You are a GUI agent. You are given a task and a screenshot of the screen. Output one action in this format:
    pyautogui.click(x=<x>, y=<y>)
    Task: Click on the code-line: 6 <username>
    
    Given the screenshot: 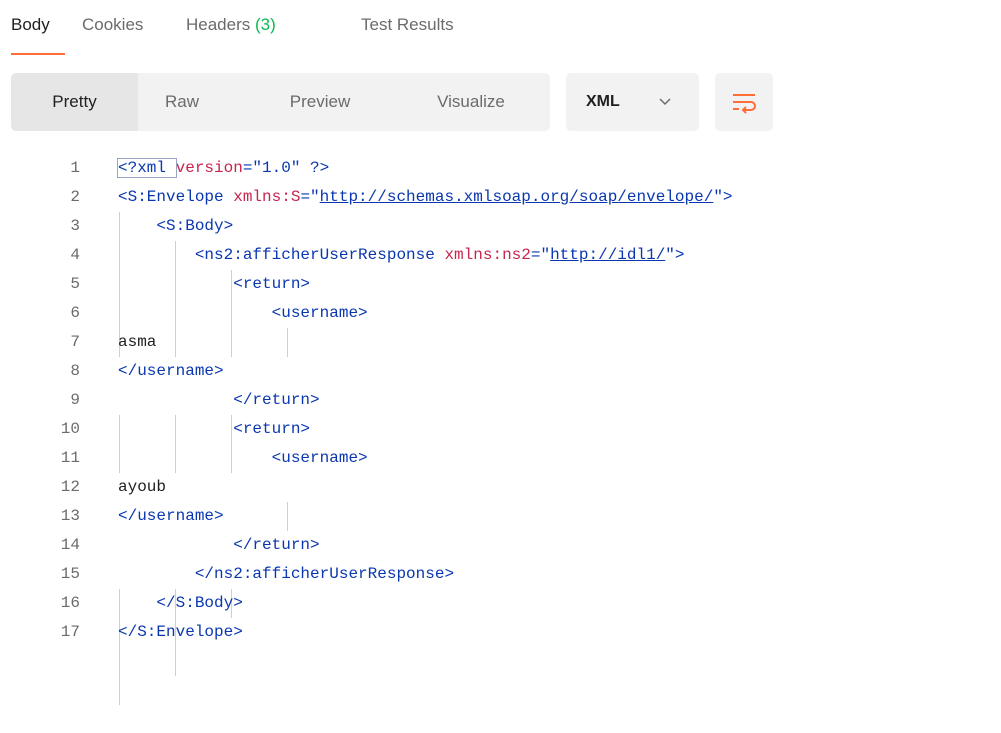 What is the action you would take?
    pyautogui.click(x=500, y=313)
    